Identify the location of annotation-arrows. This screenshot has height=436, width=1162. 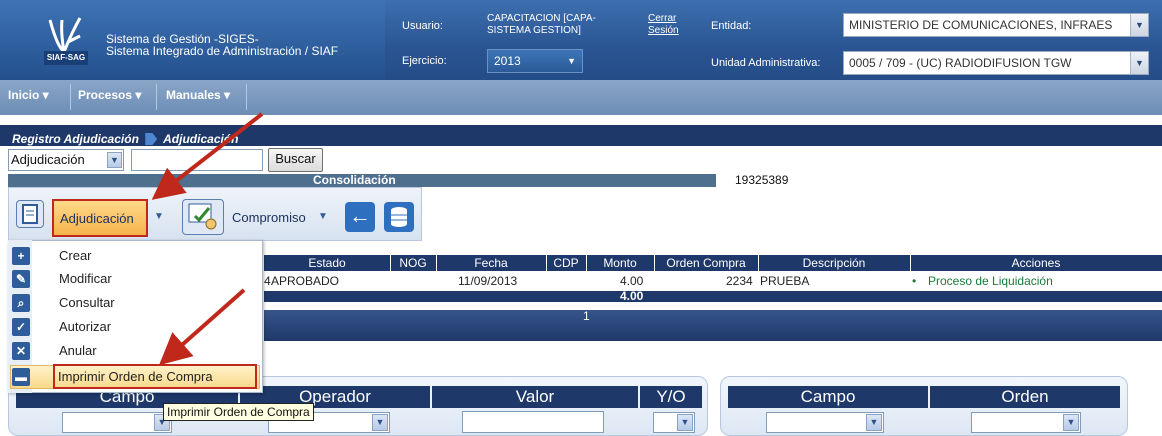
(207, 239).